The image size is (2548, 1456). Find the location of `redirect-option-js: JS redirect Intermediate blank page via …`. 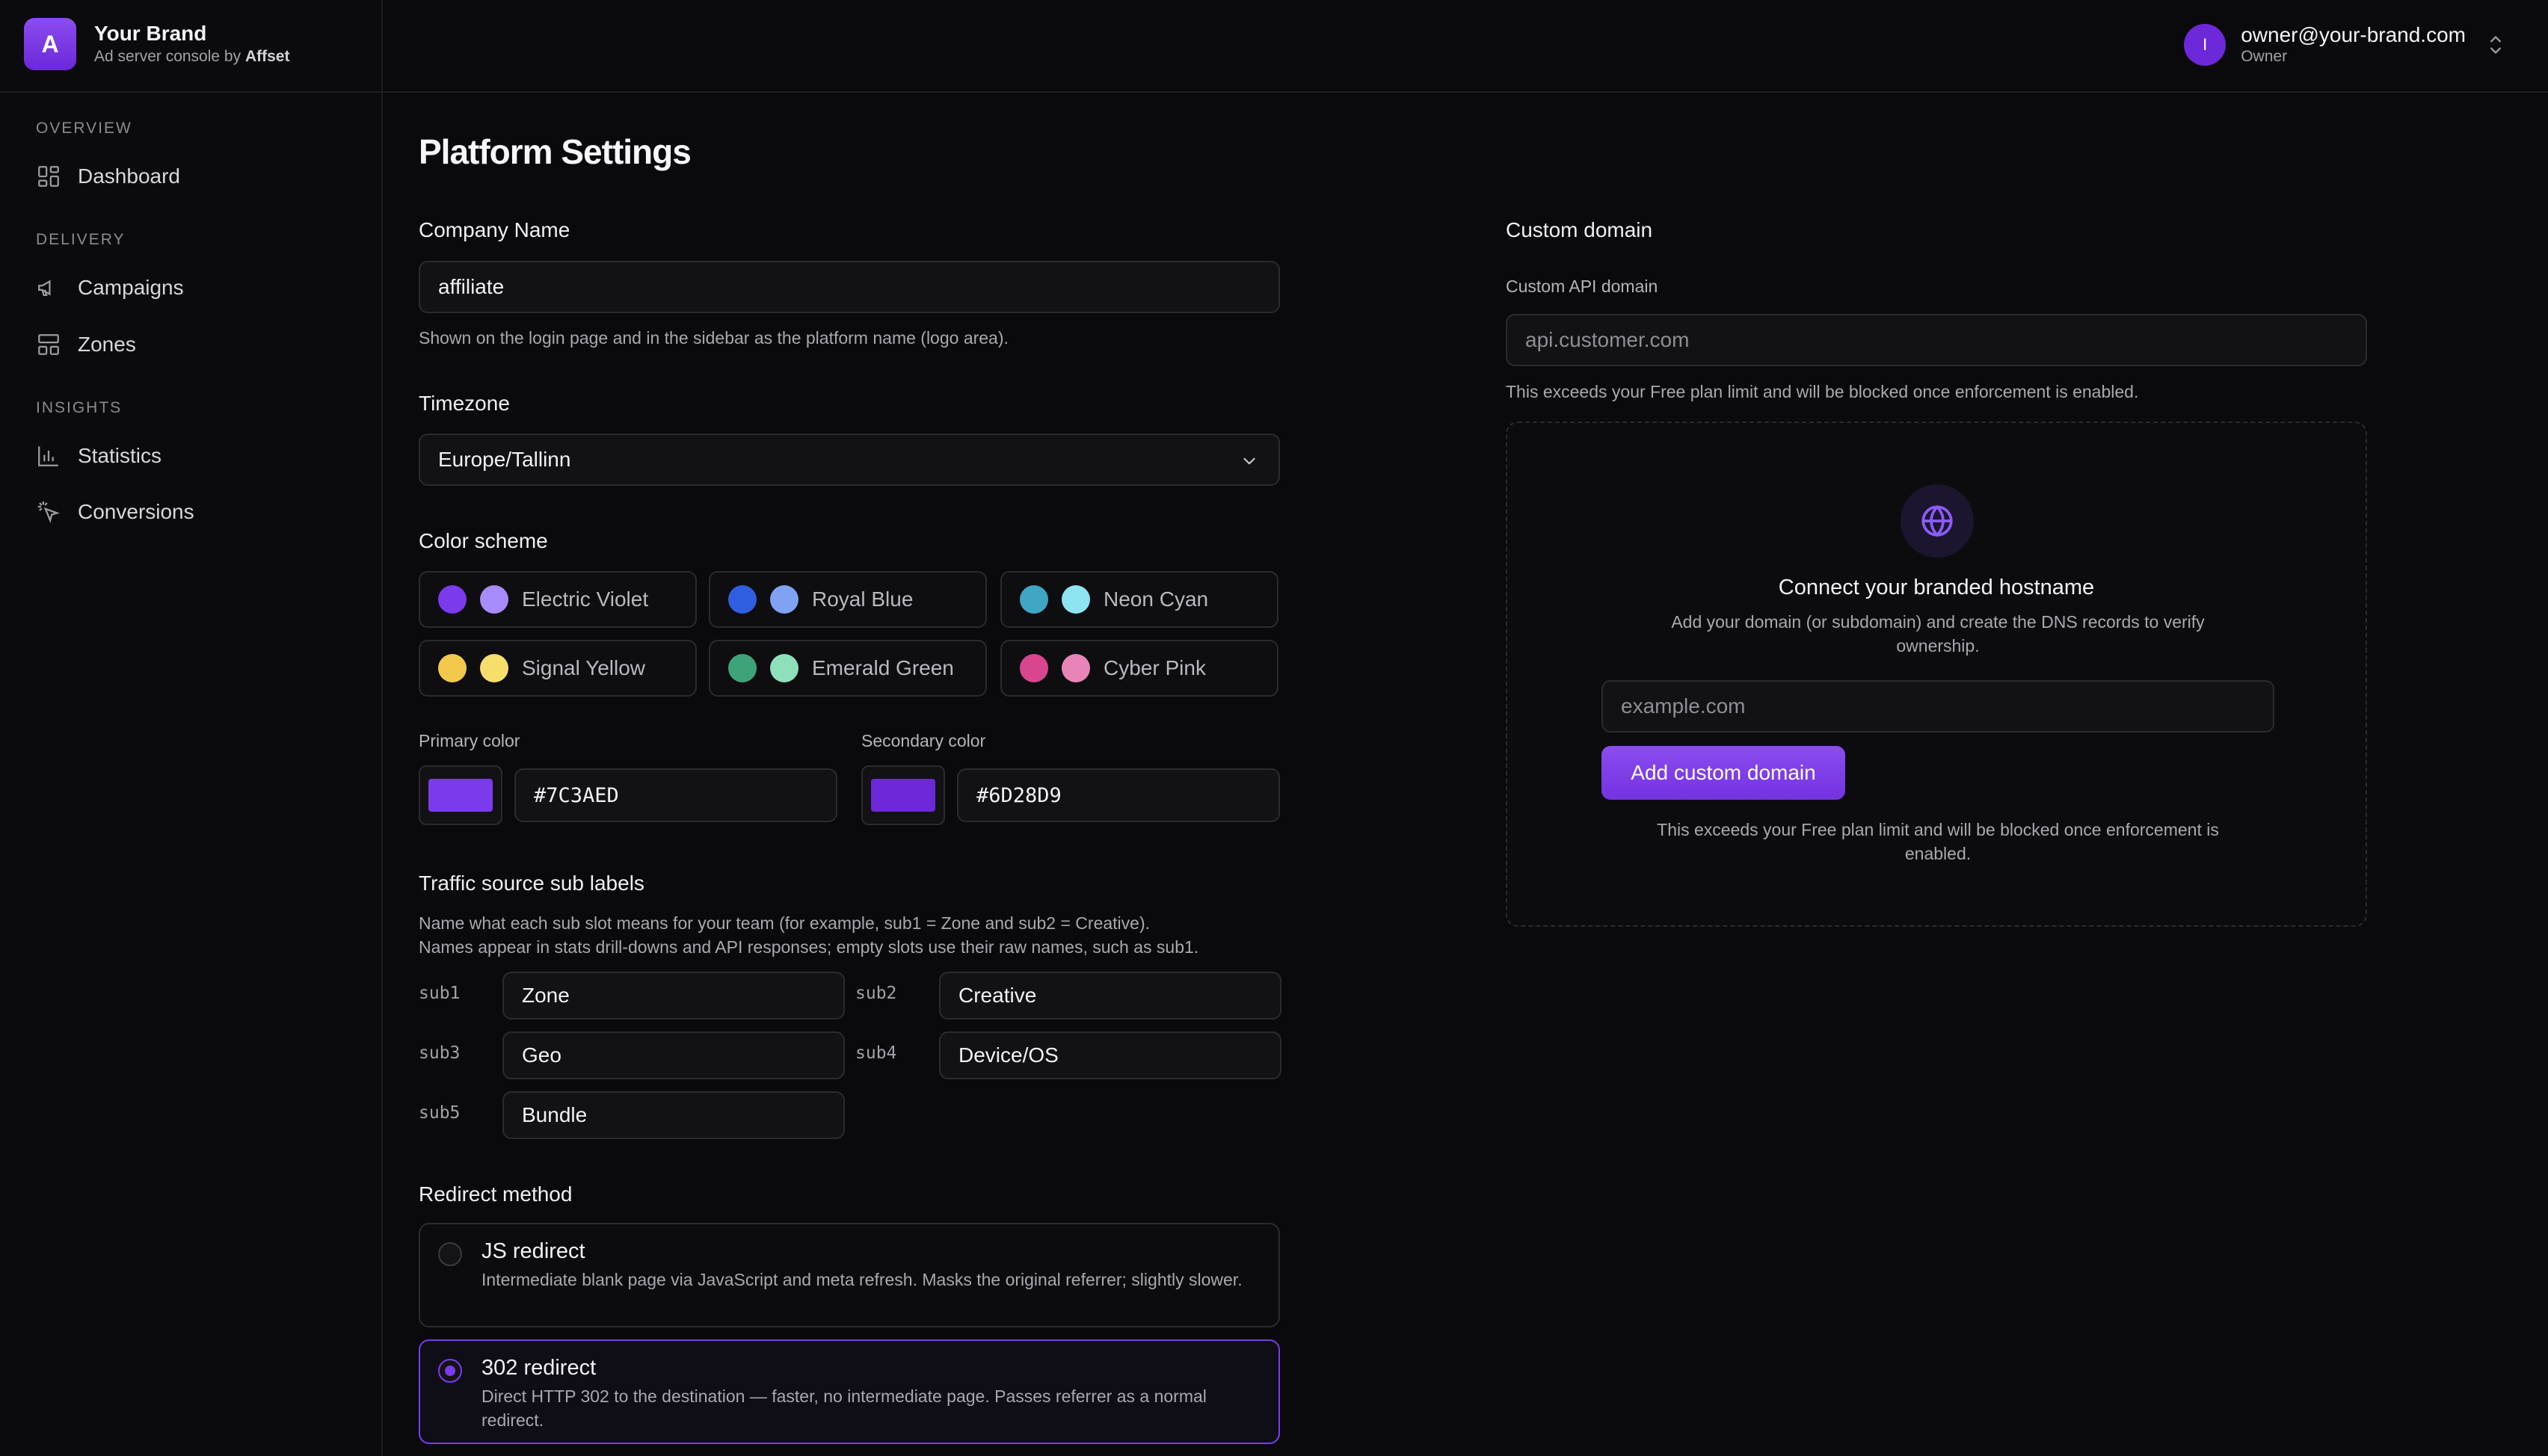

redirect-option-js: JS redirect Intermediate blank page via … is located at coordinates (849, 1275).